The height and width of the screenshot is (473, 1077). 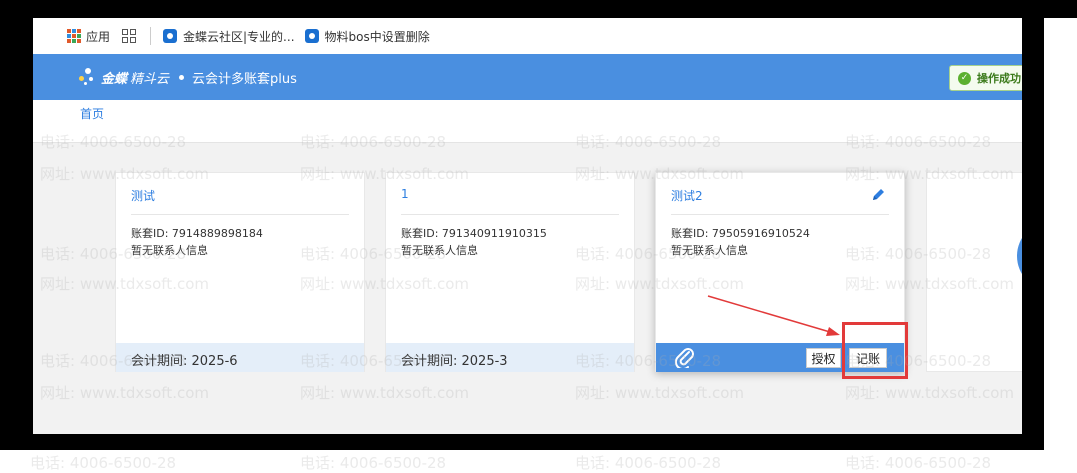 What do you see at coordinates (129, 36) in the screenshot?
I see `tab-grid-icon` at bounding box center [129, 36].